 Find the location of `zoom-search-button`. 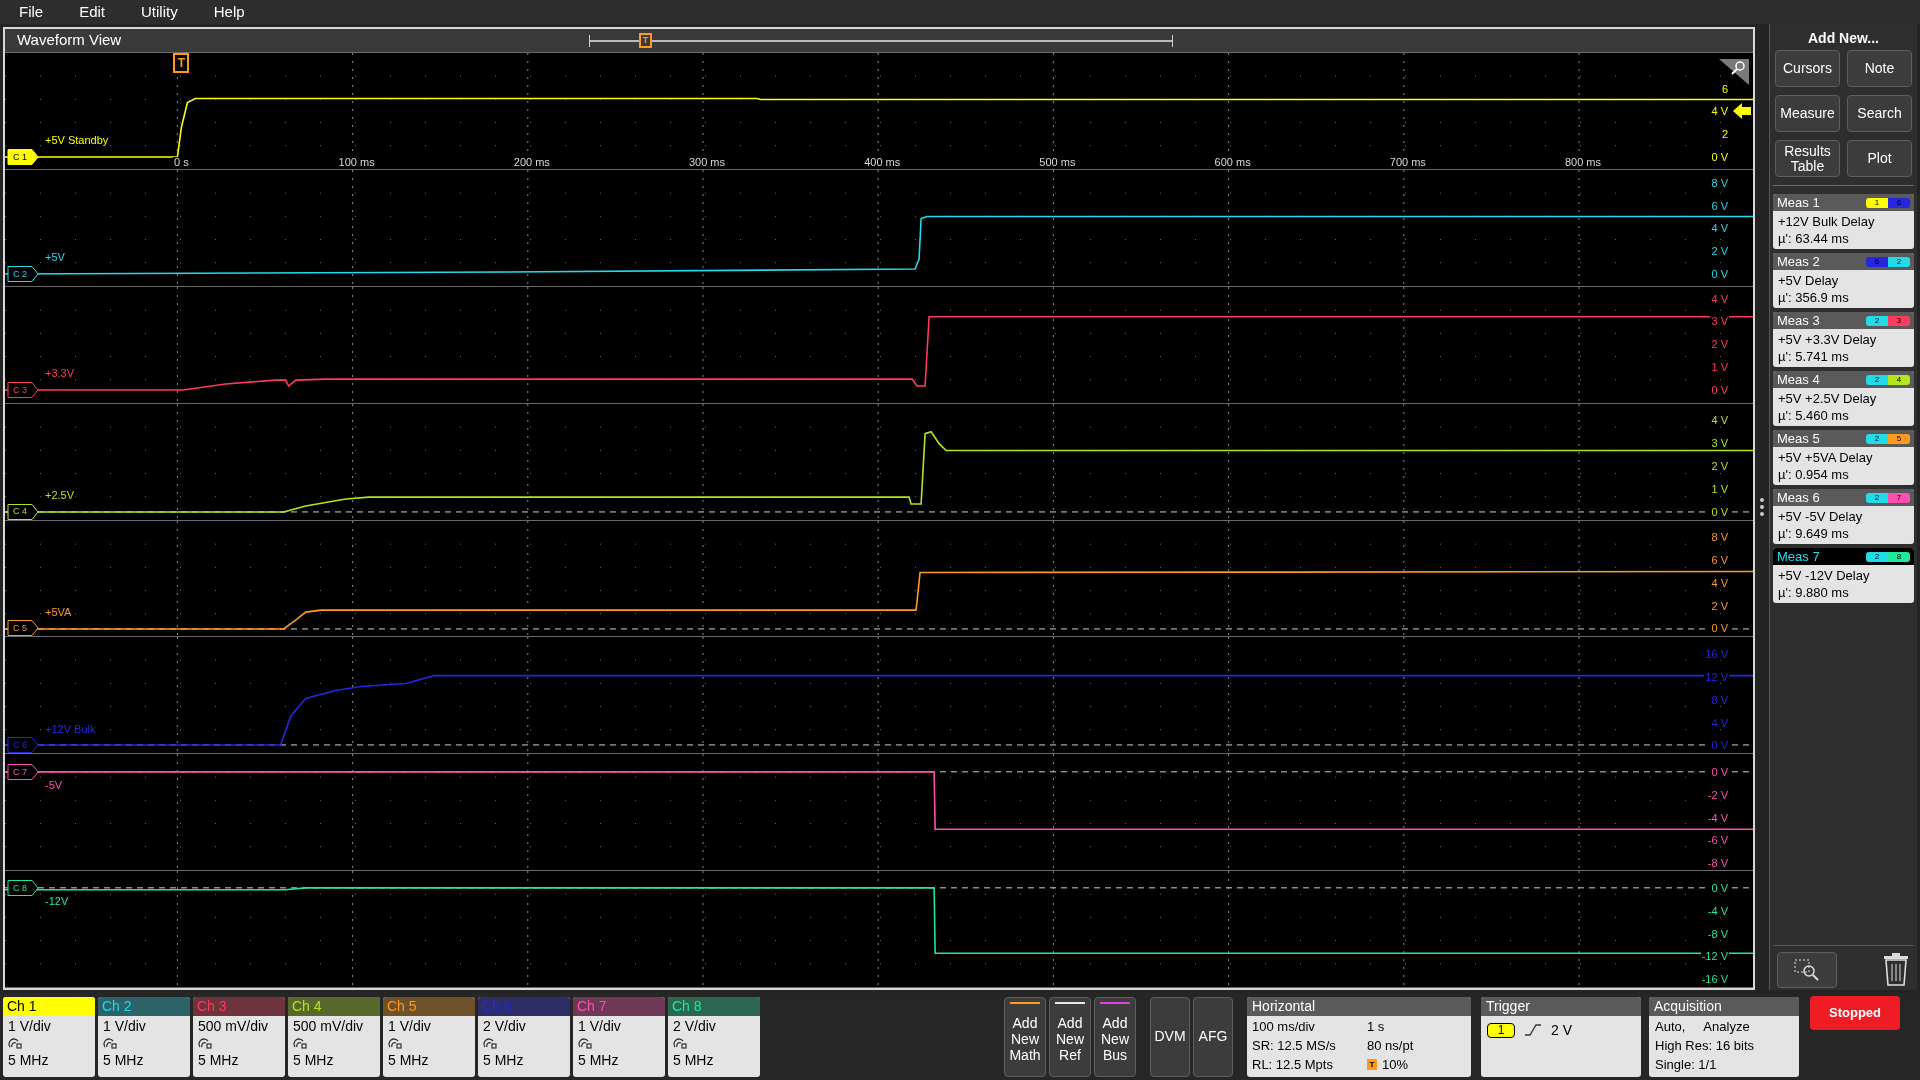

zoom-search-button is located at coordinates (1807, 970).